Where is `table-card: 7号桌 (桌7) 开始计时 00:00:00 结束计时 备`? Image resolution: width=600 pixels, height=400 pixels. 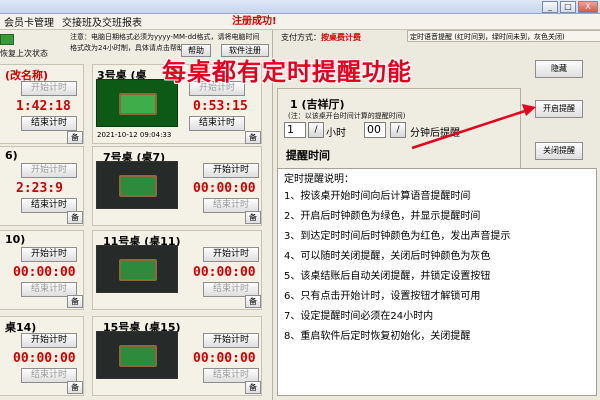
table-card: 7号桌 (桌7) 开始计时 00:00:00 结束计时 备 is located at coordinates (177, 186).